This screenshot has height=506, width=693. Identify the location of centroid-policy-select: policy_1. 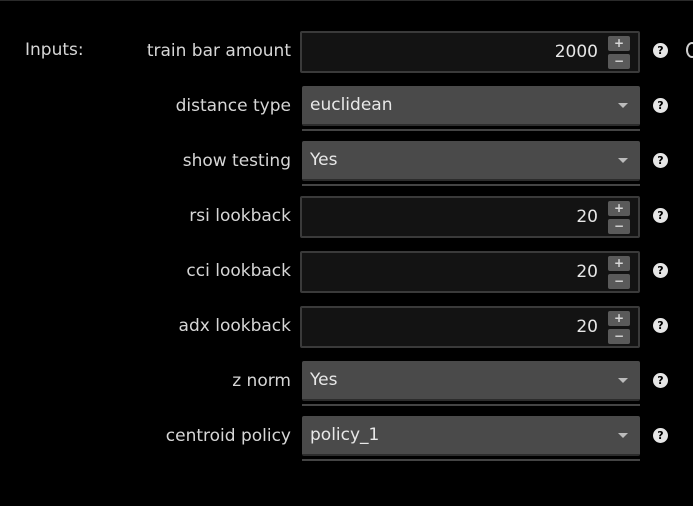
(471, 436).